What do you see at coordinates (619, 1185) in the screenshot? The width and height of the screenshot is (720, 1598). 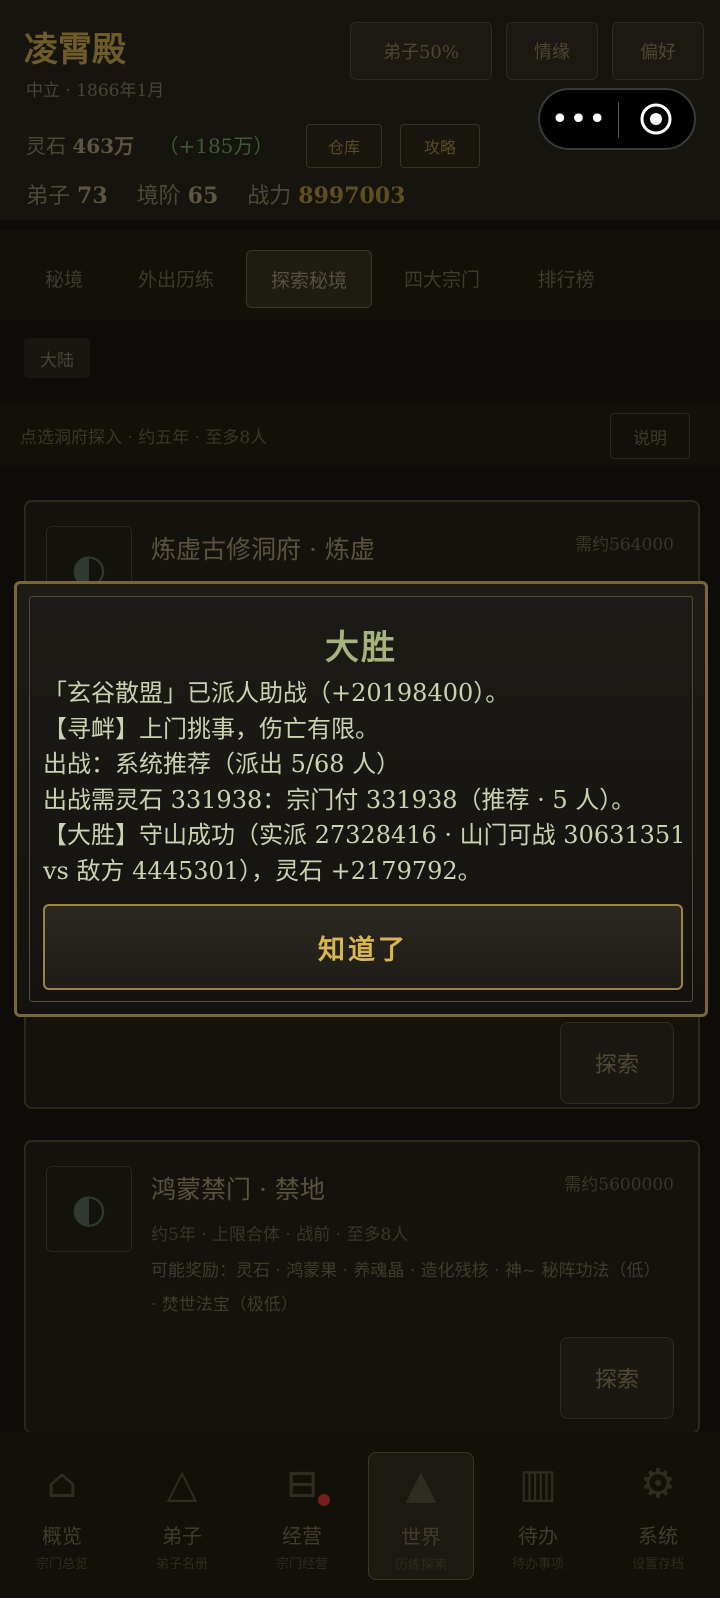 I see `realm-requirement: 需约5600000` at bounding box center [619, 1185].